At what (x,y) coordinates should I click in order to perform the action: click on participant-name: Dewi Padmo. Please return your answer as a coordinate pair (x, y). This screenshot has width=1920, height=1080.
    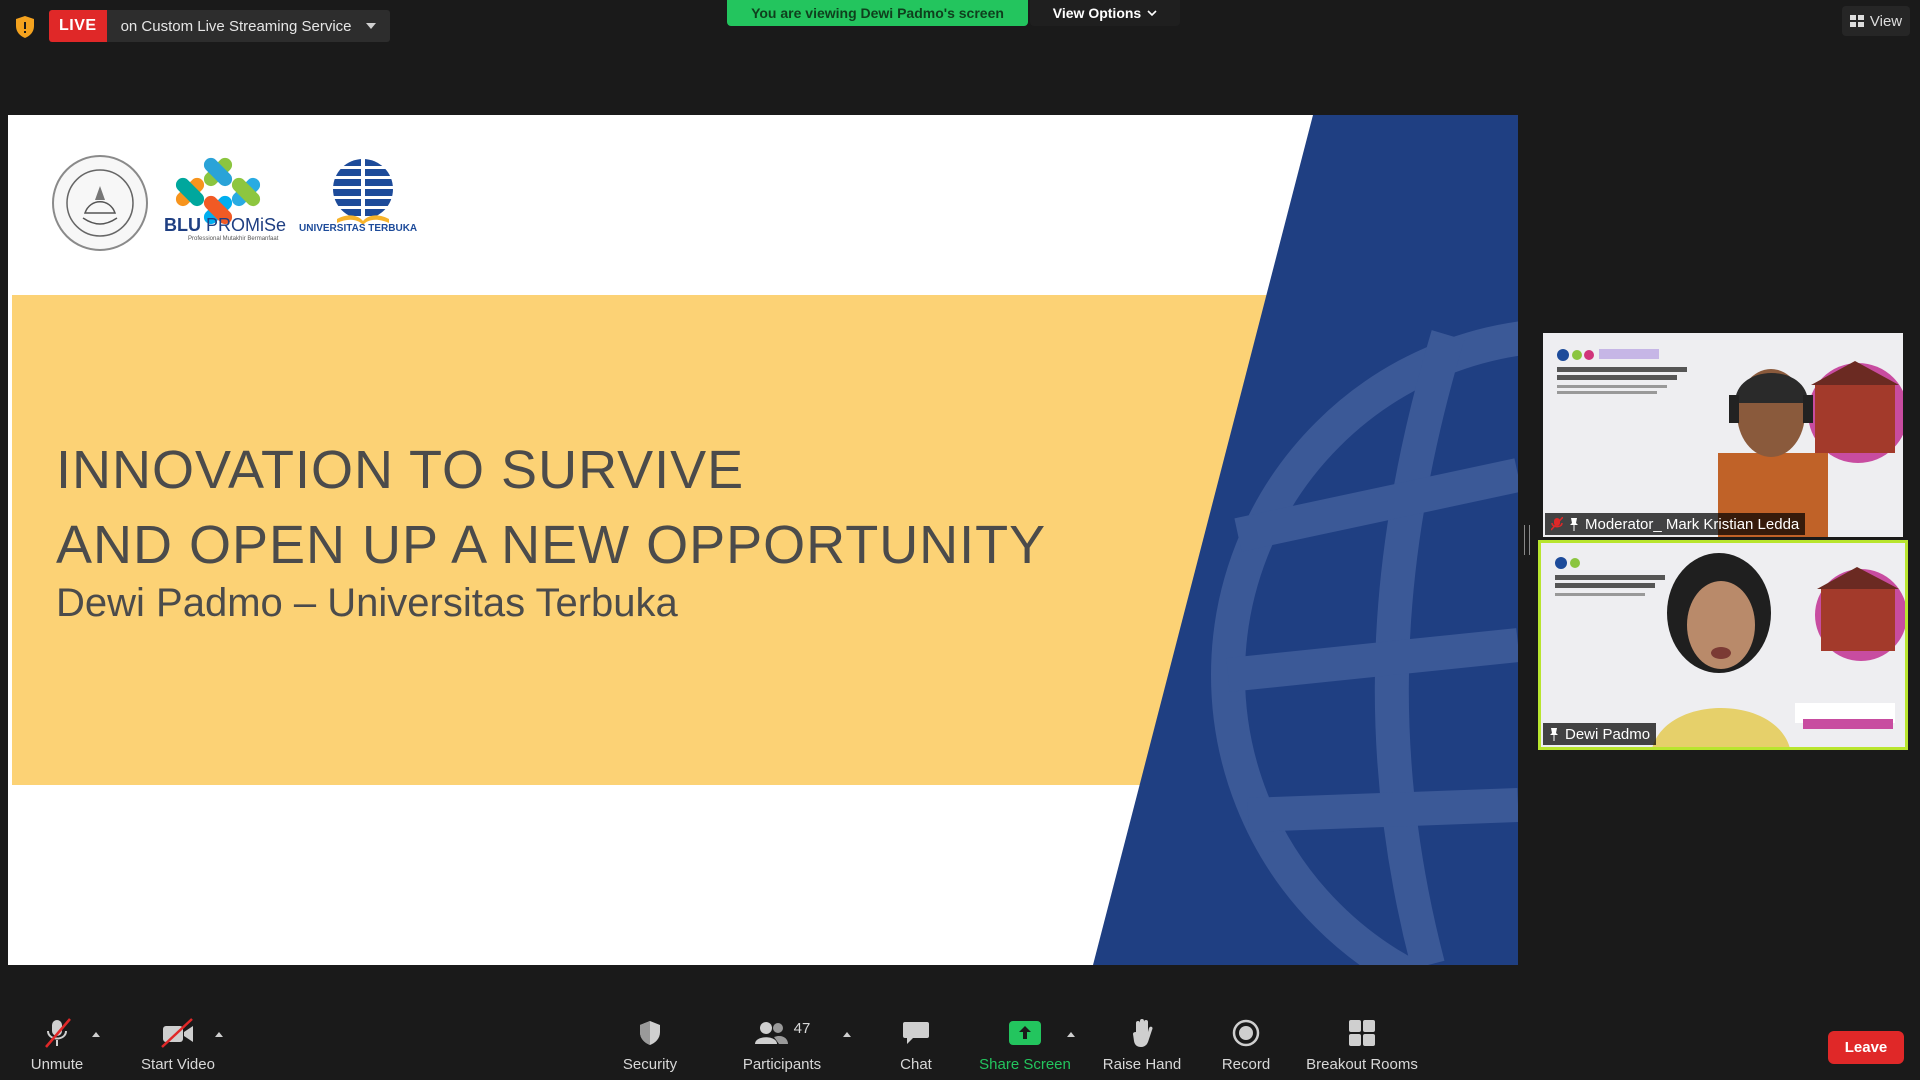
    Looking at the image, I should click on (1608, 734).